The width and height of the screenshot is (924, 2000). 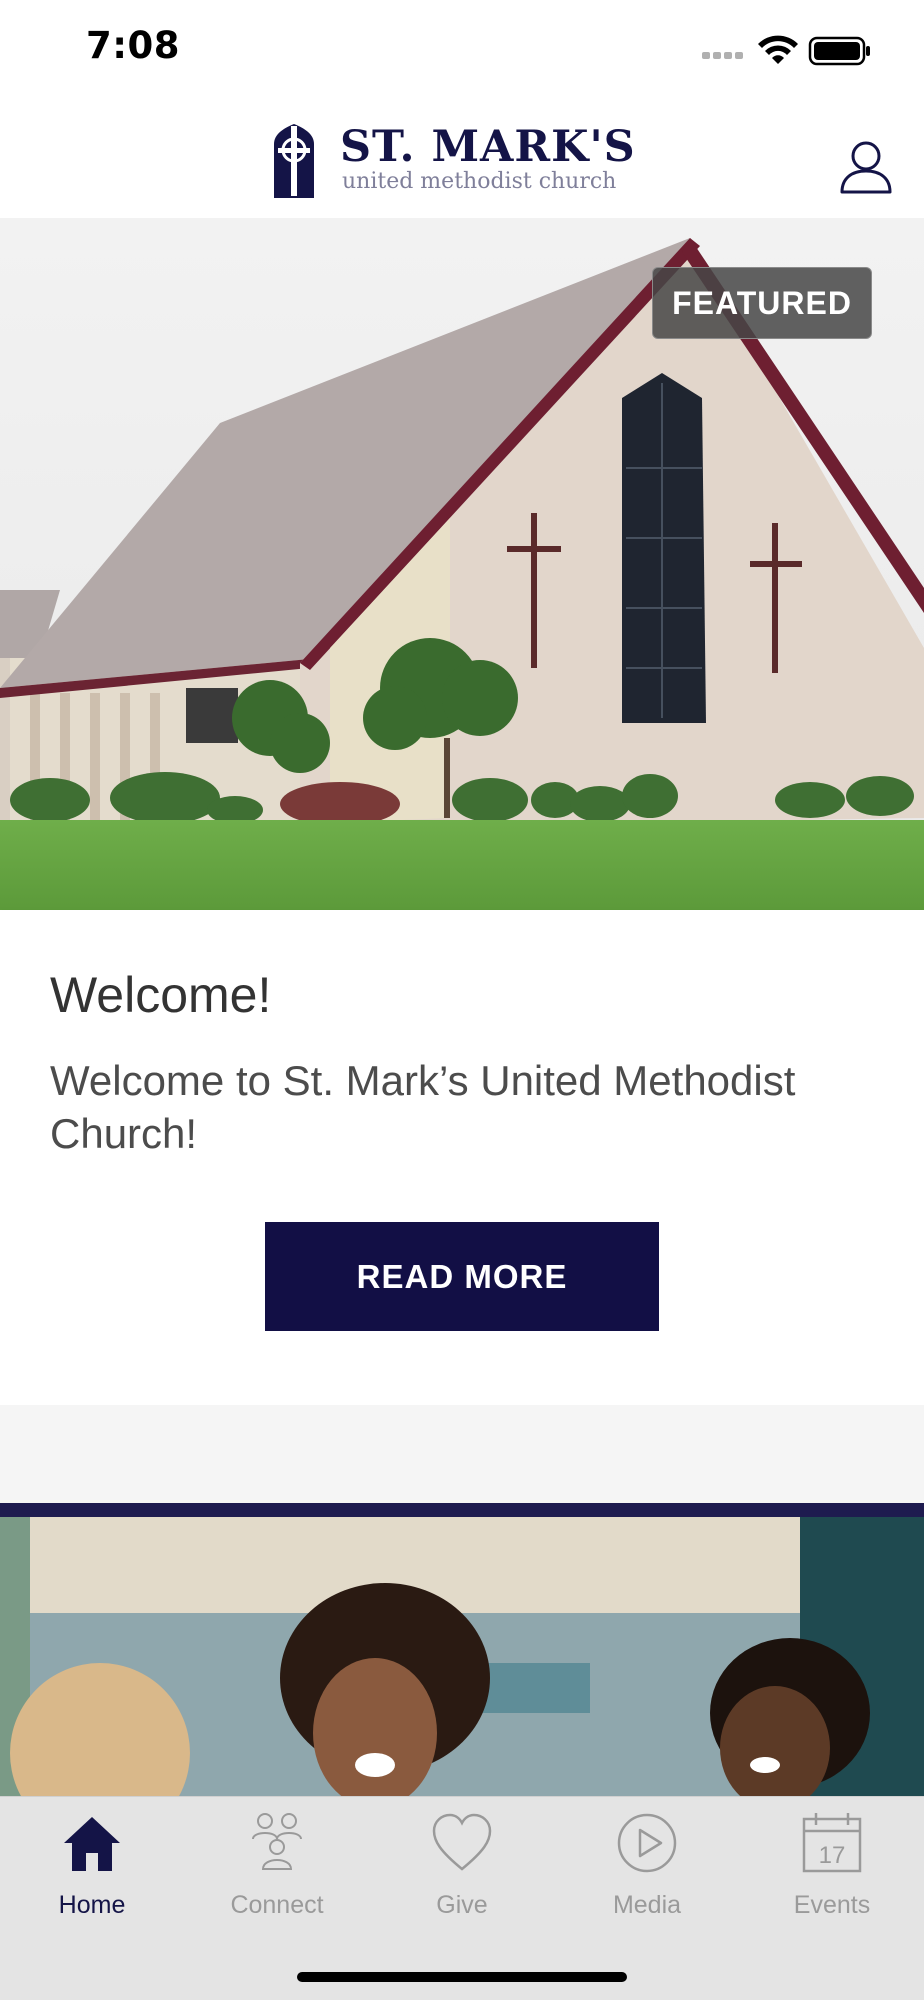 I want to click on app-header: ST. MARK'S united methodist church, so click(x=462, y=159).